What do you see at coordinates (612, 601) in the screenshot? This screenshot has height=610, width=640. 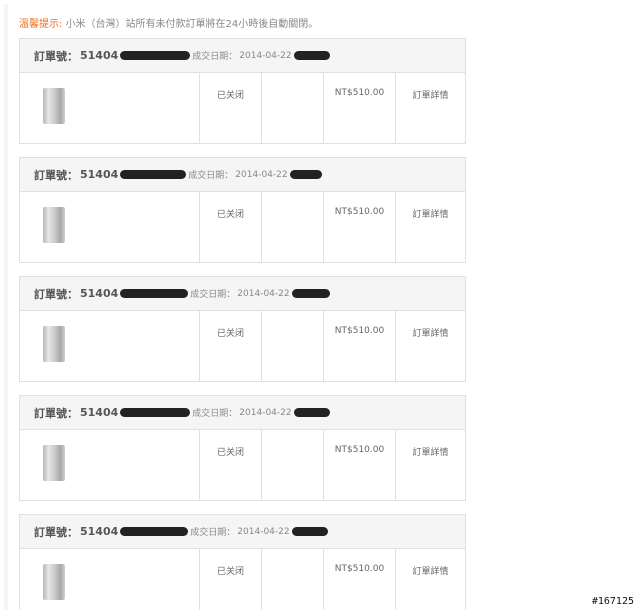 I see `watermark-id: #167125` at bounding box center [612, 601].